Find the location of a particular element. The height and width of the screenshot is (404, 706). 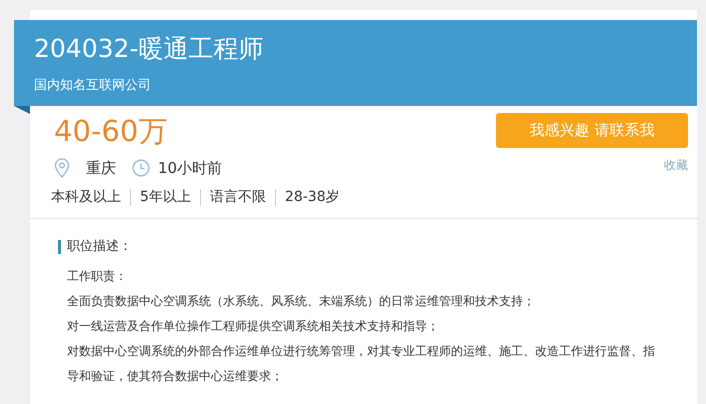

description-line: 对数据中心空调系统的外部合作运维单位进行统筹管理，对其专业工程师的运维、施工、改造工作进行监督、指 is located at coordinates (361, 351).